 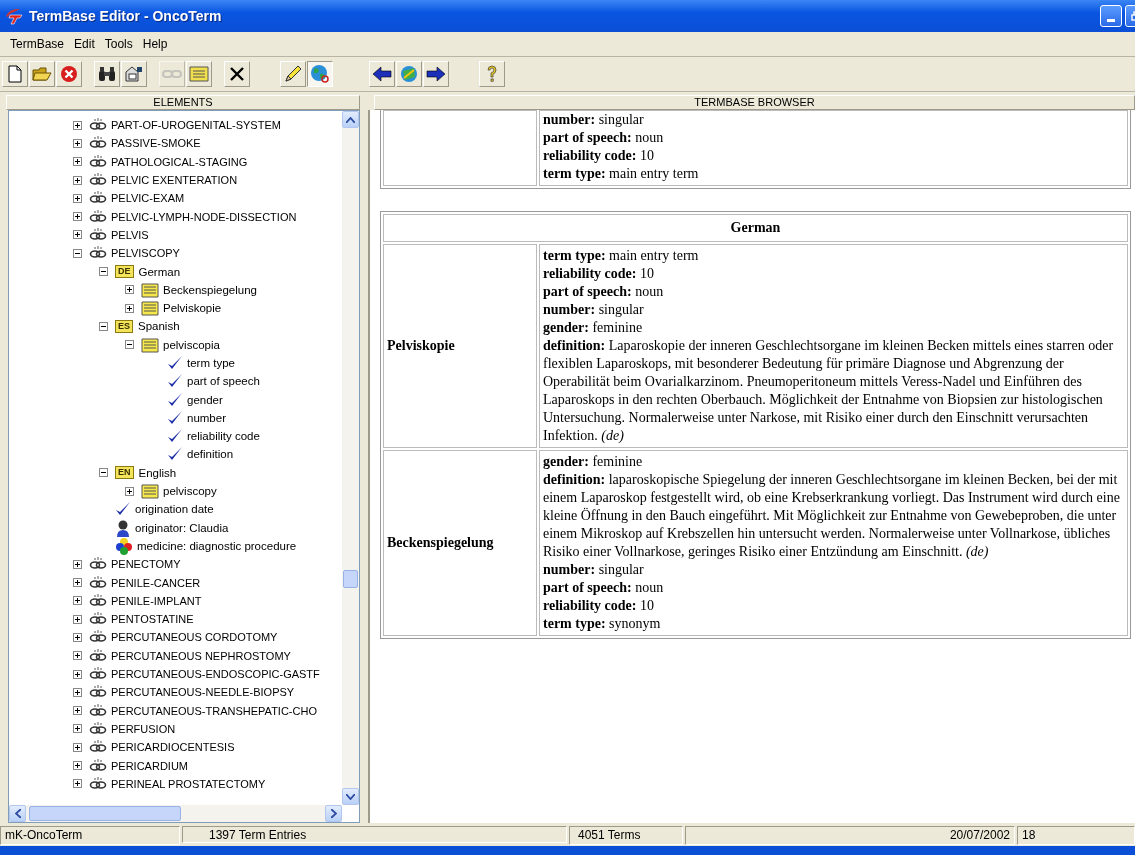 What do you see at coordinates (211, 363) in the screenshot?
I see `tree-item: term type` at bounding box center [211, 363].